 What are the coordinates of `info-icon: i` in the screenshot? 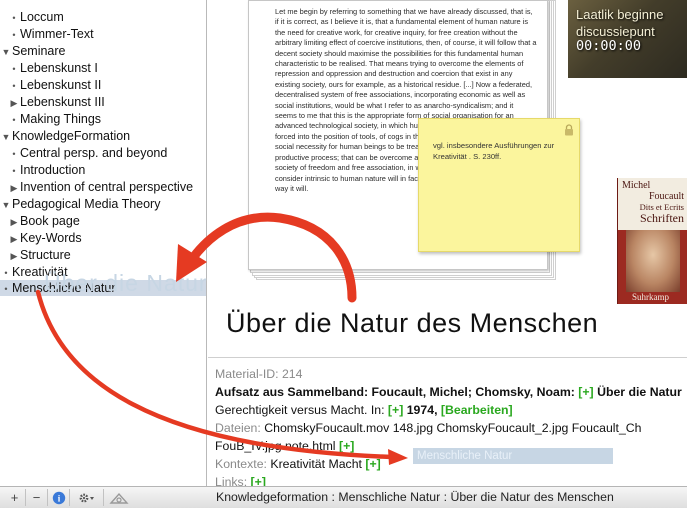 It's located at (58, 497).